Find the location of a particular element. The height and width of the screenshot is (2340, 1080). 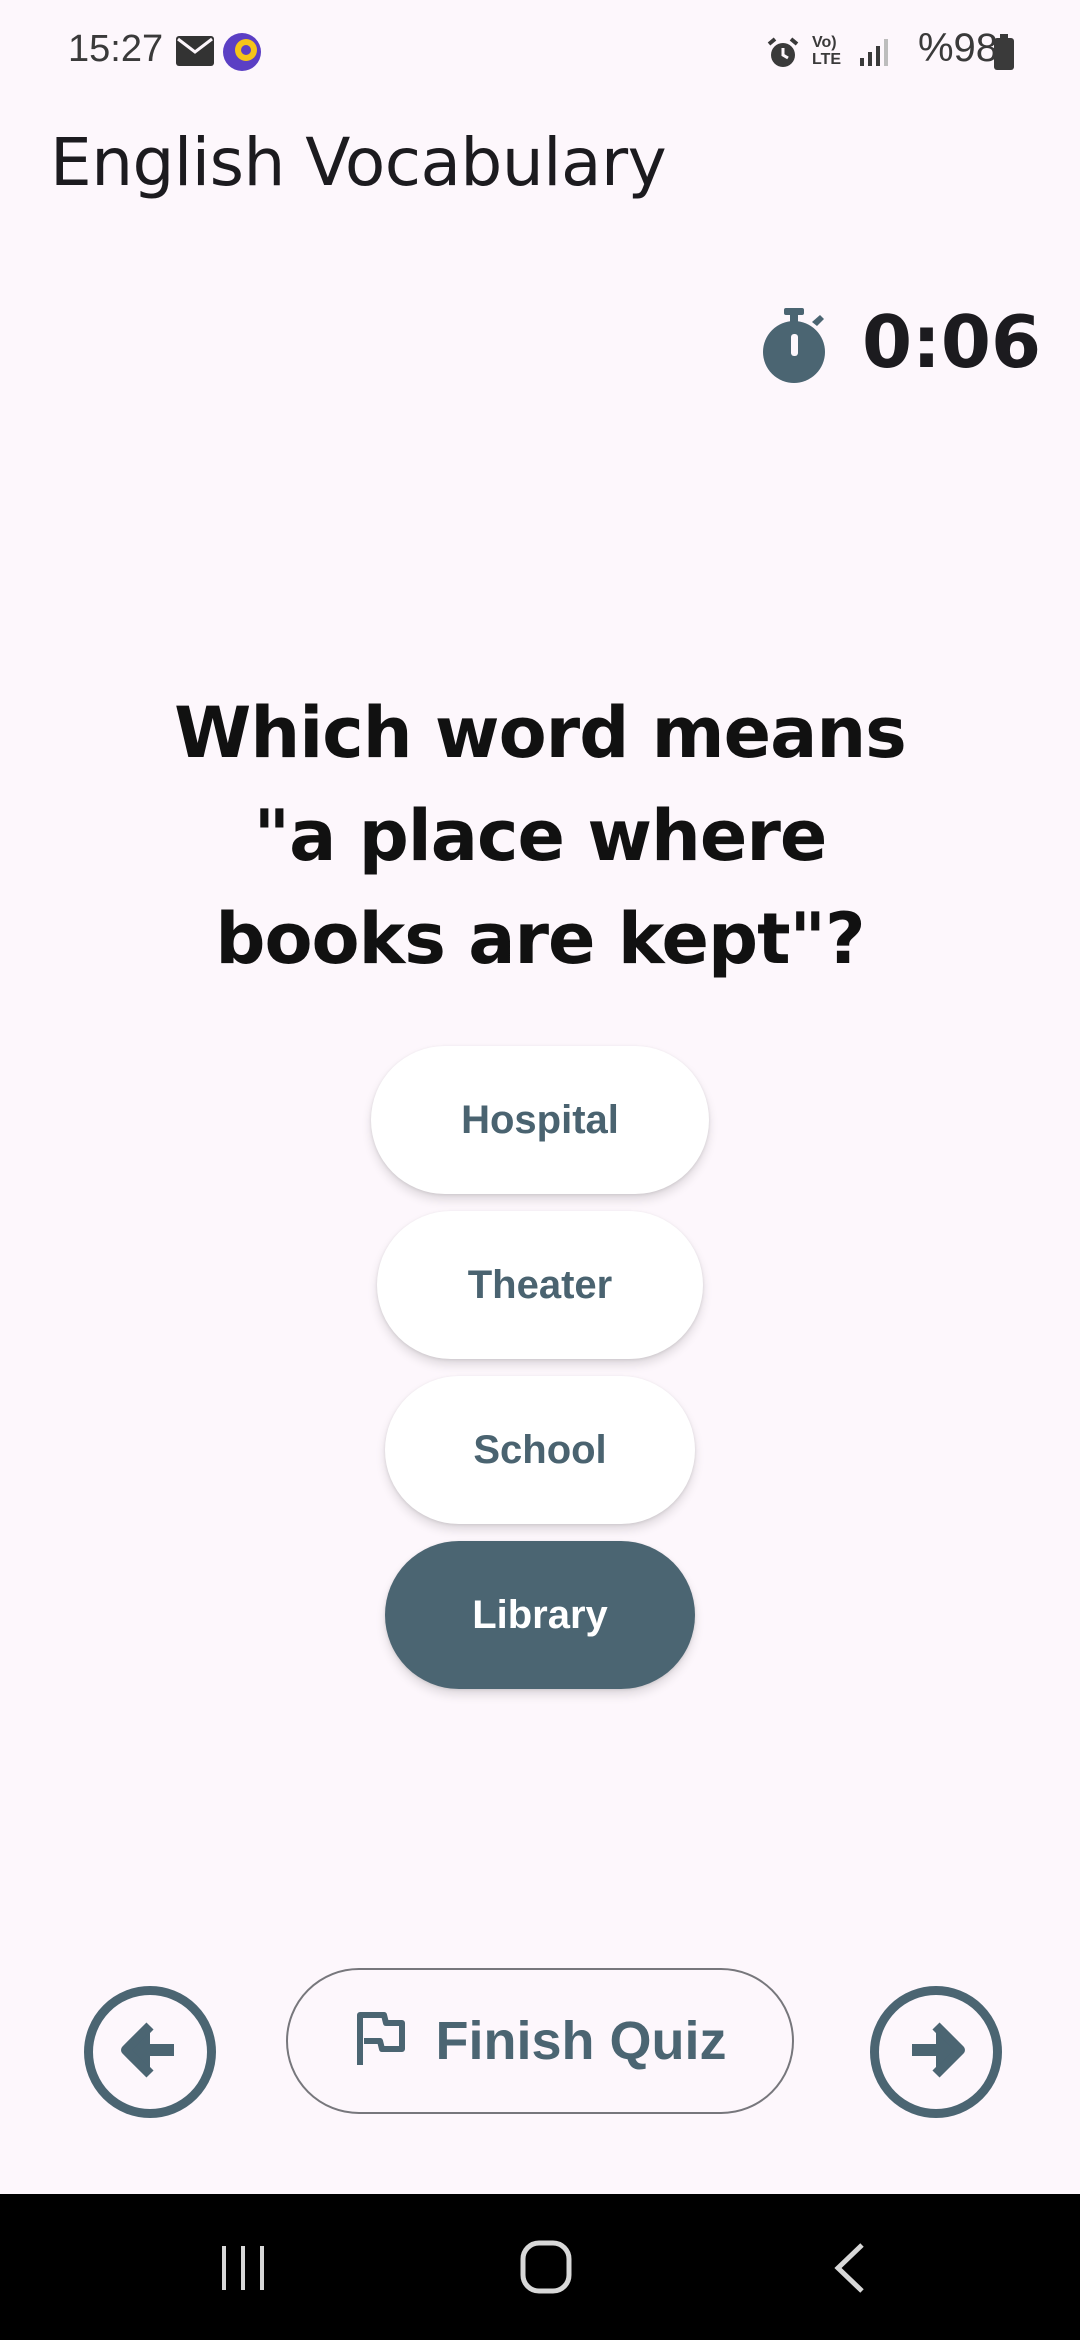

signal-icon is located at coordinates (874, 54).